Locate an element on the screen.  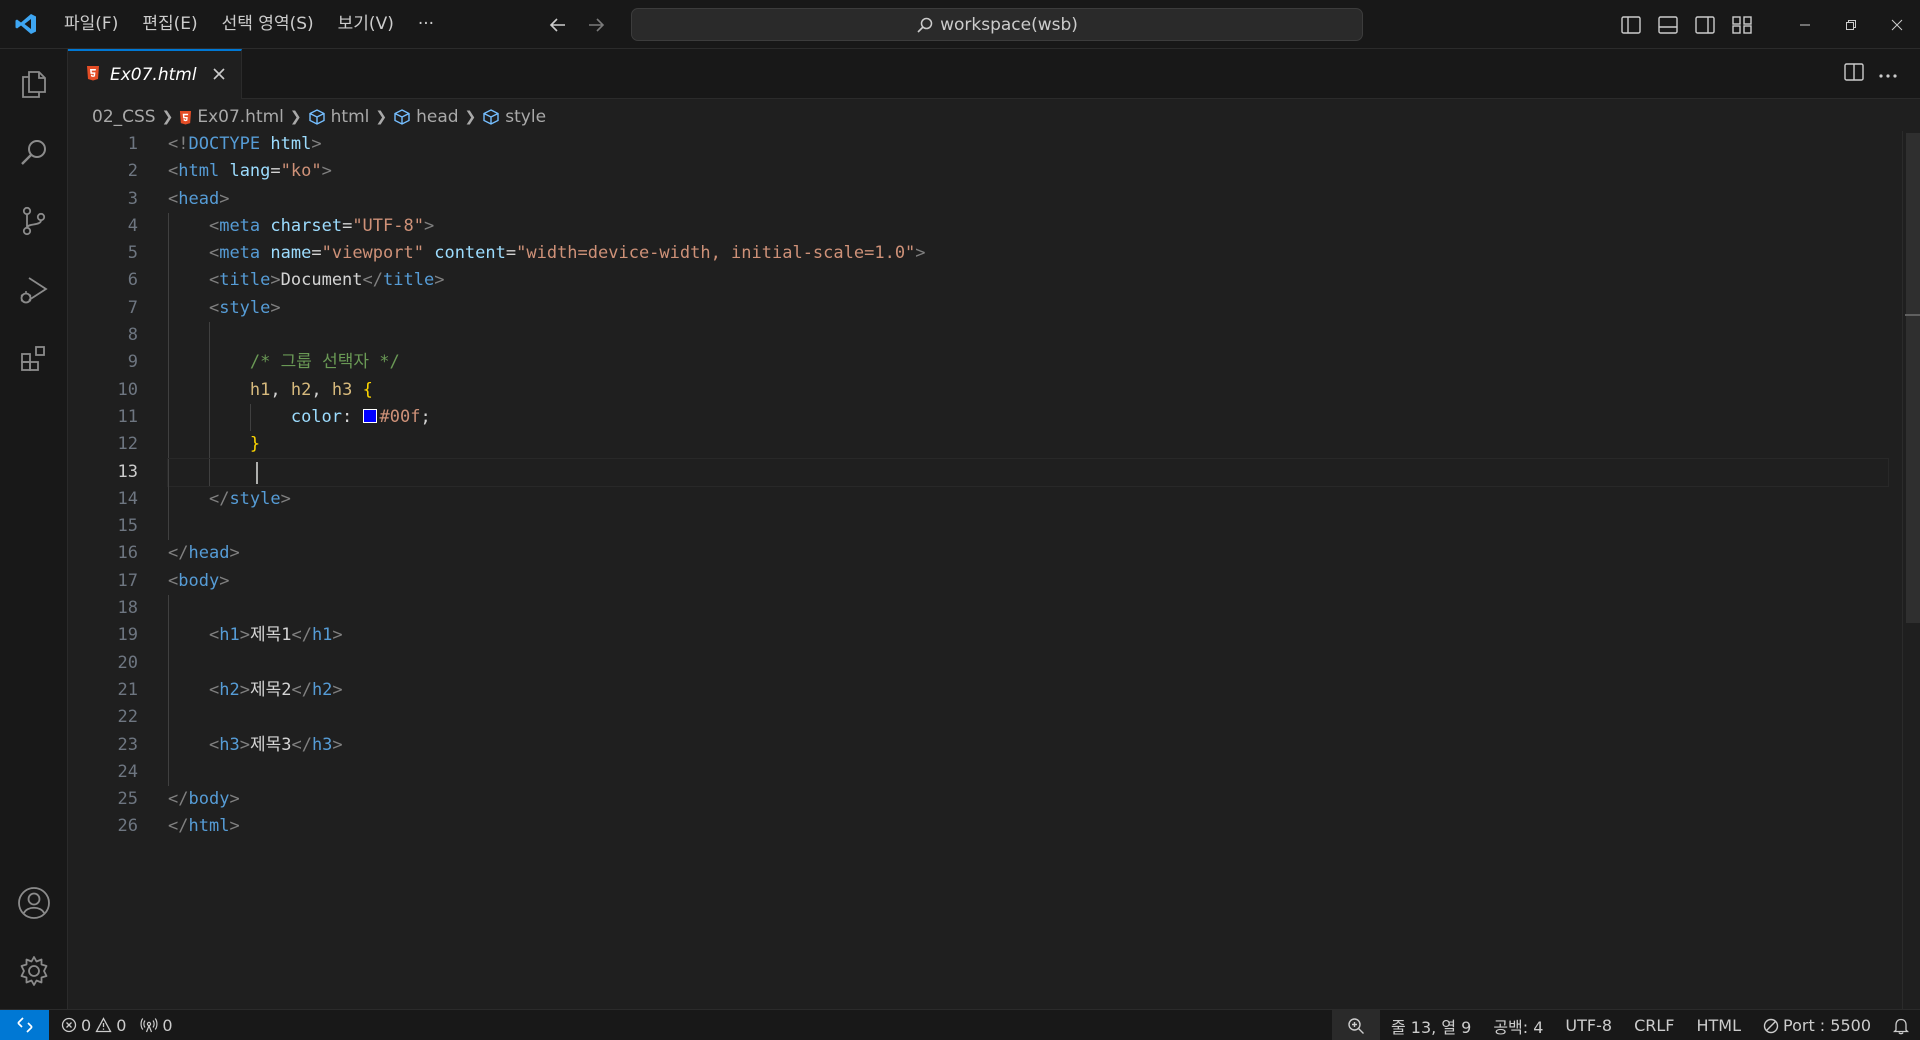
end-of-line: CRLF is located at coordinates (1654, 1025).